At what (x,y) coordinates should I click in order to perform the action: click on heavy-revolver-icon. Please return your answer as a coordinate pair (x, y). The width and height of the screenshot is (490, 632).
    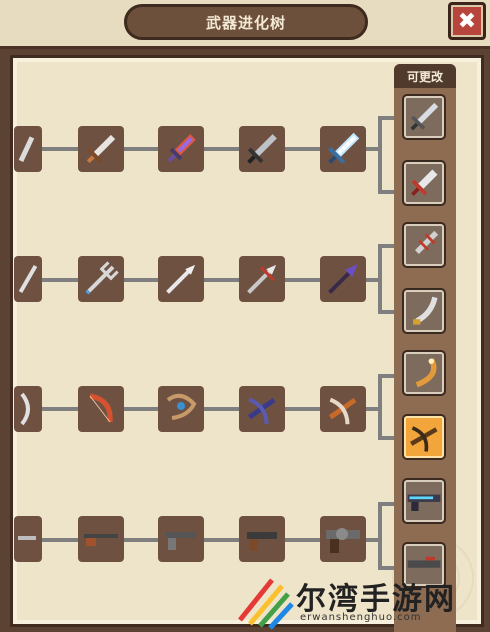
    Looking at the image, I should click on (343, 540).